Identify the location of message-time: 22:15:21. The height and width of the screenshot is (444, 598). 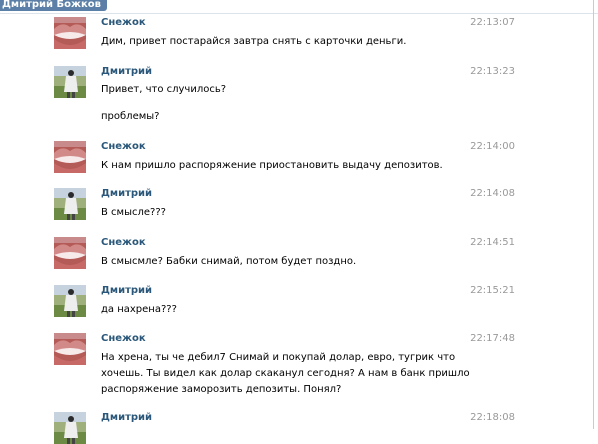
(492, 290).